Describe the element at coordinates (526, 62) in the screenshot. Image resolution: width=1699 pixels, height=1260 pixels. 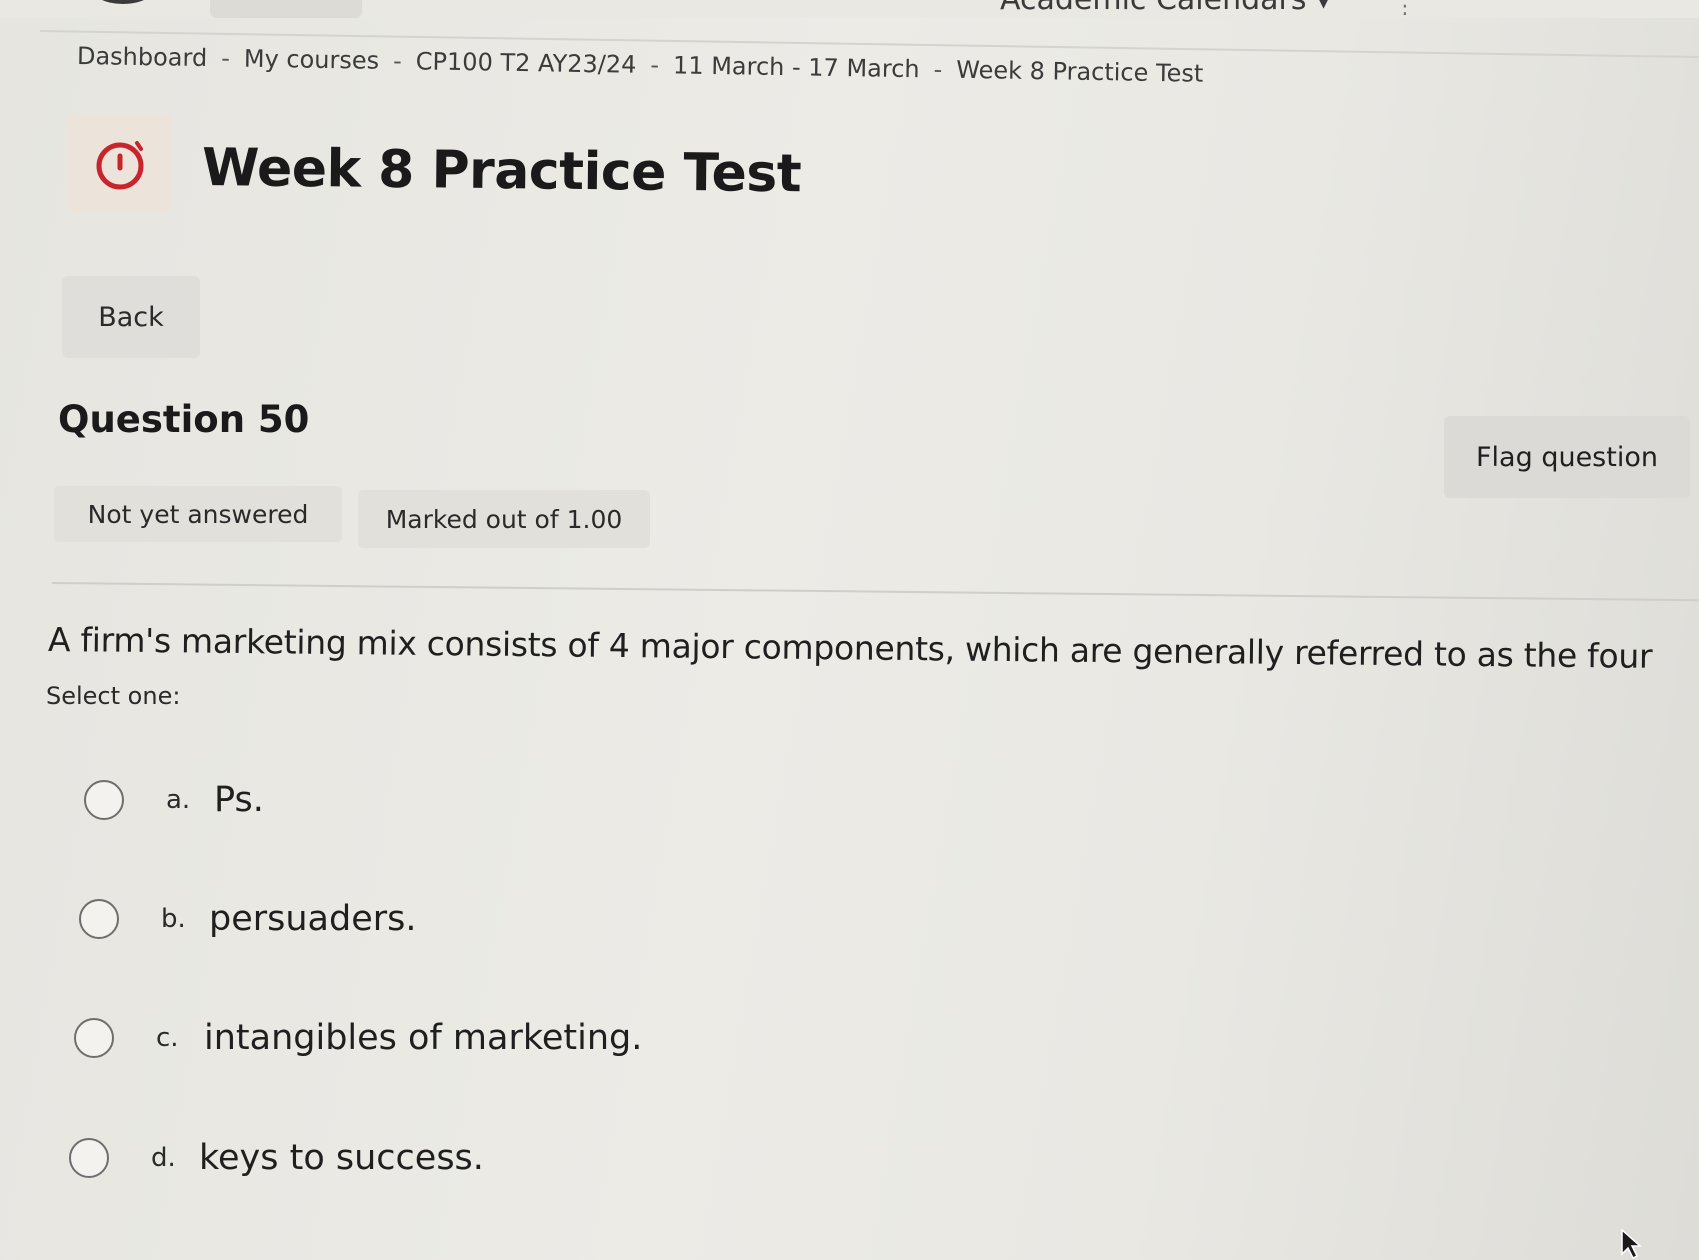
I see `breadcrumb-course: CP100 T2 AY23/24` at that location.